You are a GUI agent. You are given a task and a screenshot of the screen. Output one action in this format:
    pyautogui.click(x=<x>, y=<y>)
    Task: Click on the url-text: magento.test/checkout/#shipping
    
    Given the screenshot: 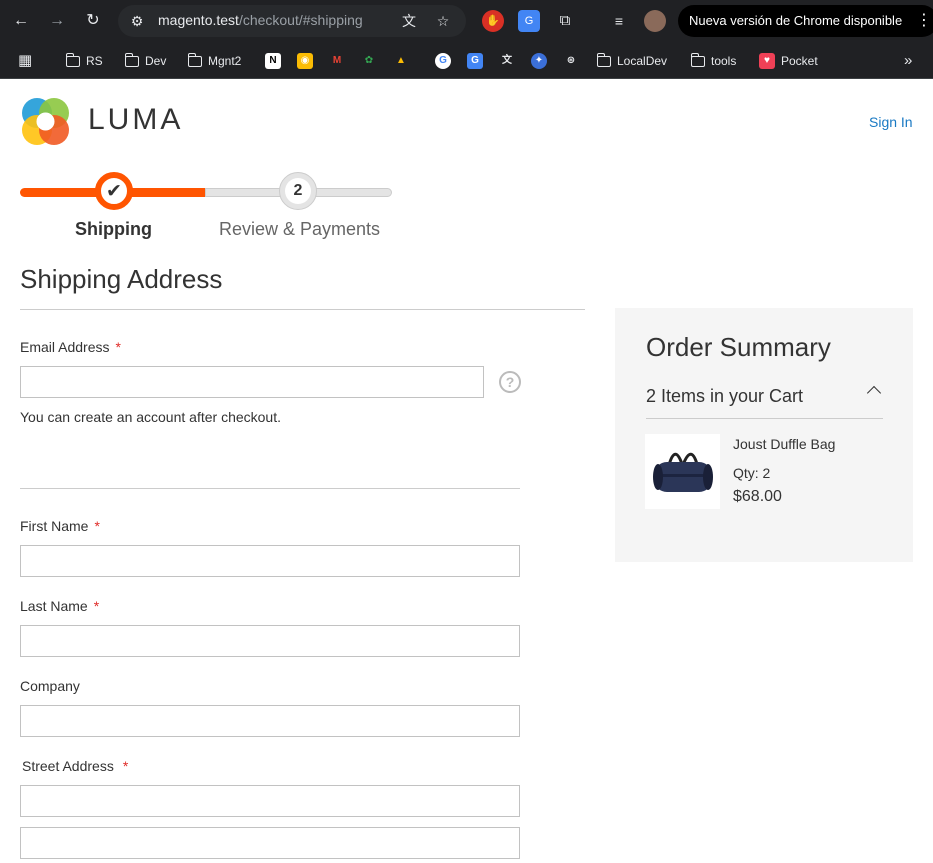 What is the action you would take?
    pyautogui.click(x=260, y=20)
    